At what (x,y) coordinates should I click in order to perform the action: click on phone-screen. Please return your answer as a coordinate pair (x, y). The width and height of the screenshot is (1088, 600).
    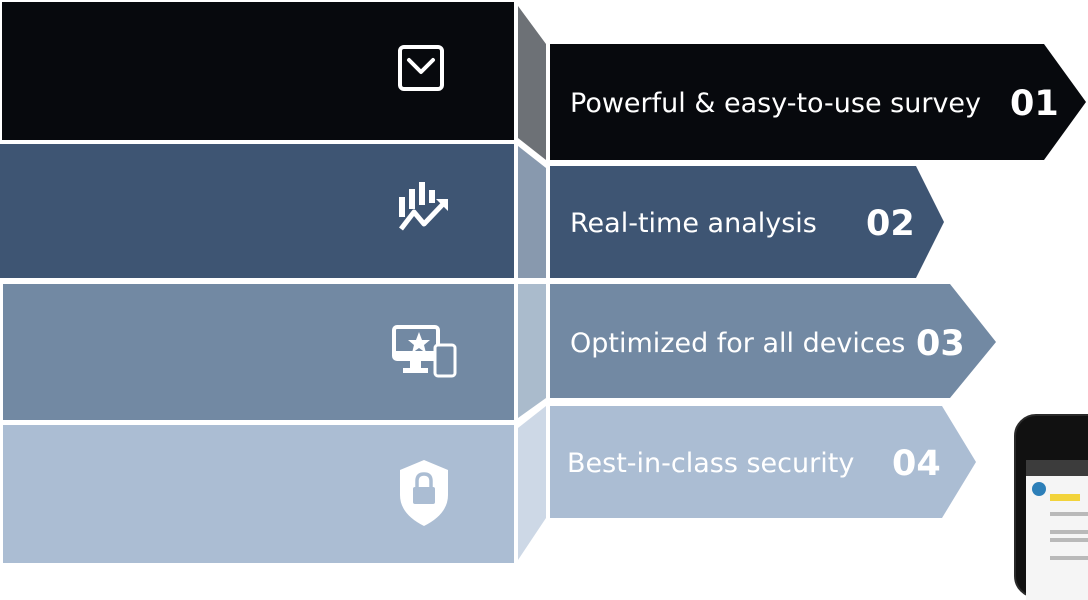
    Looking at the image, I should click on (1057, 530).